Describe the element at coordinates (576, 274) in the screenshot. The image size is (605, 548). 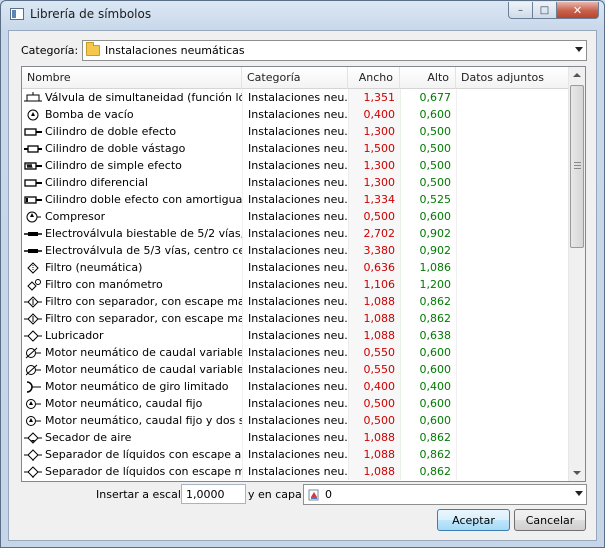
I see `vertical-scrollbar` at that location.